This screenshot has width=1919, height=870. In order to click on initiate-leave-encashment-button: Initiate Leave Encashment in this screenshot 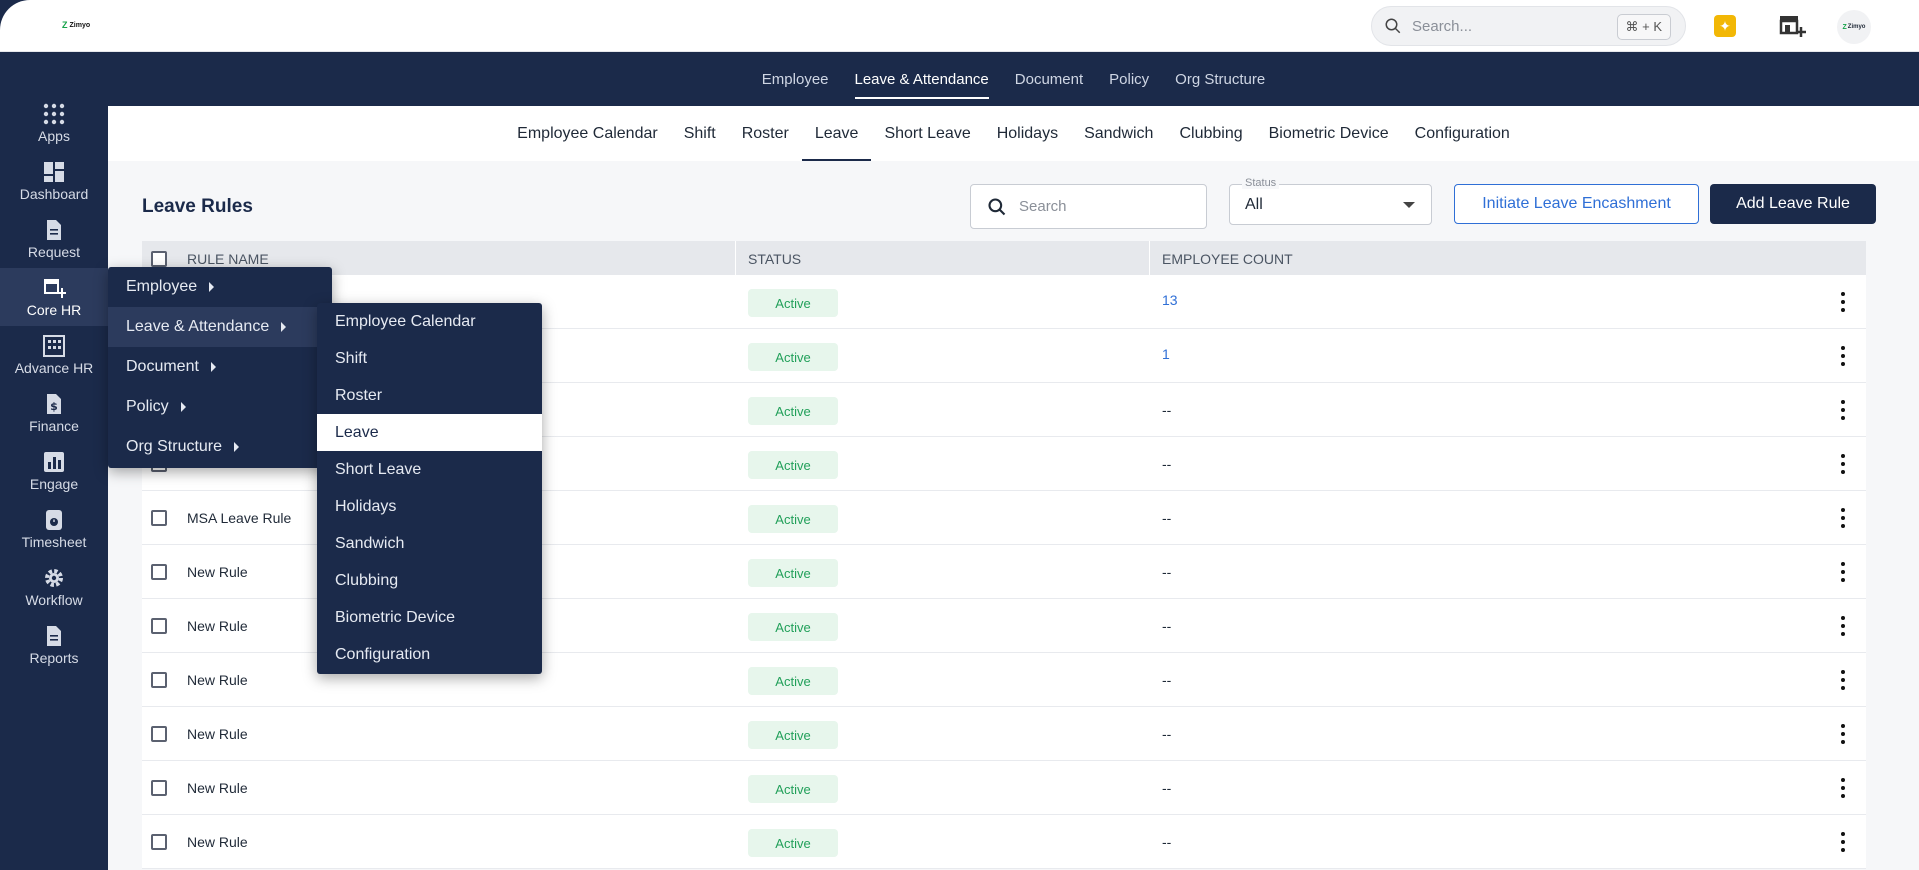, I will do `click(1576, 204)`.